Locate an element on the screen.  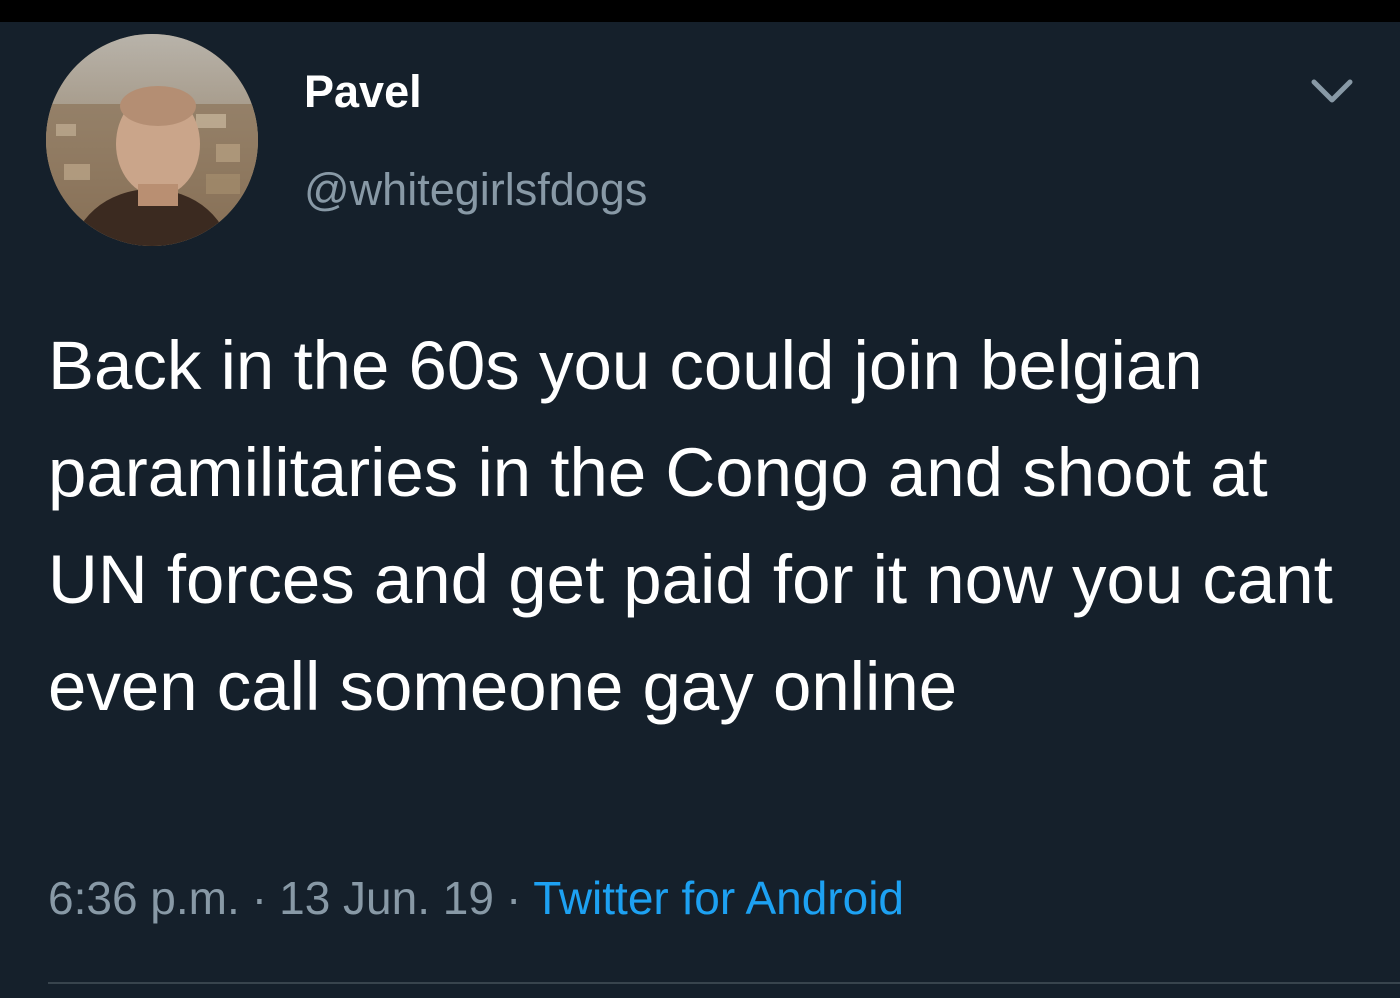
avatar-photo-icon is located at coordinates (152, 140).